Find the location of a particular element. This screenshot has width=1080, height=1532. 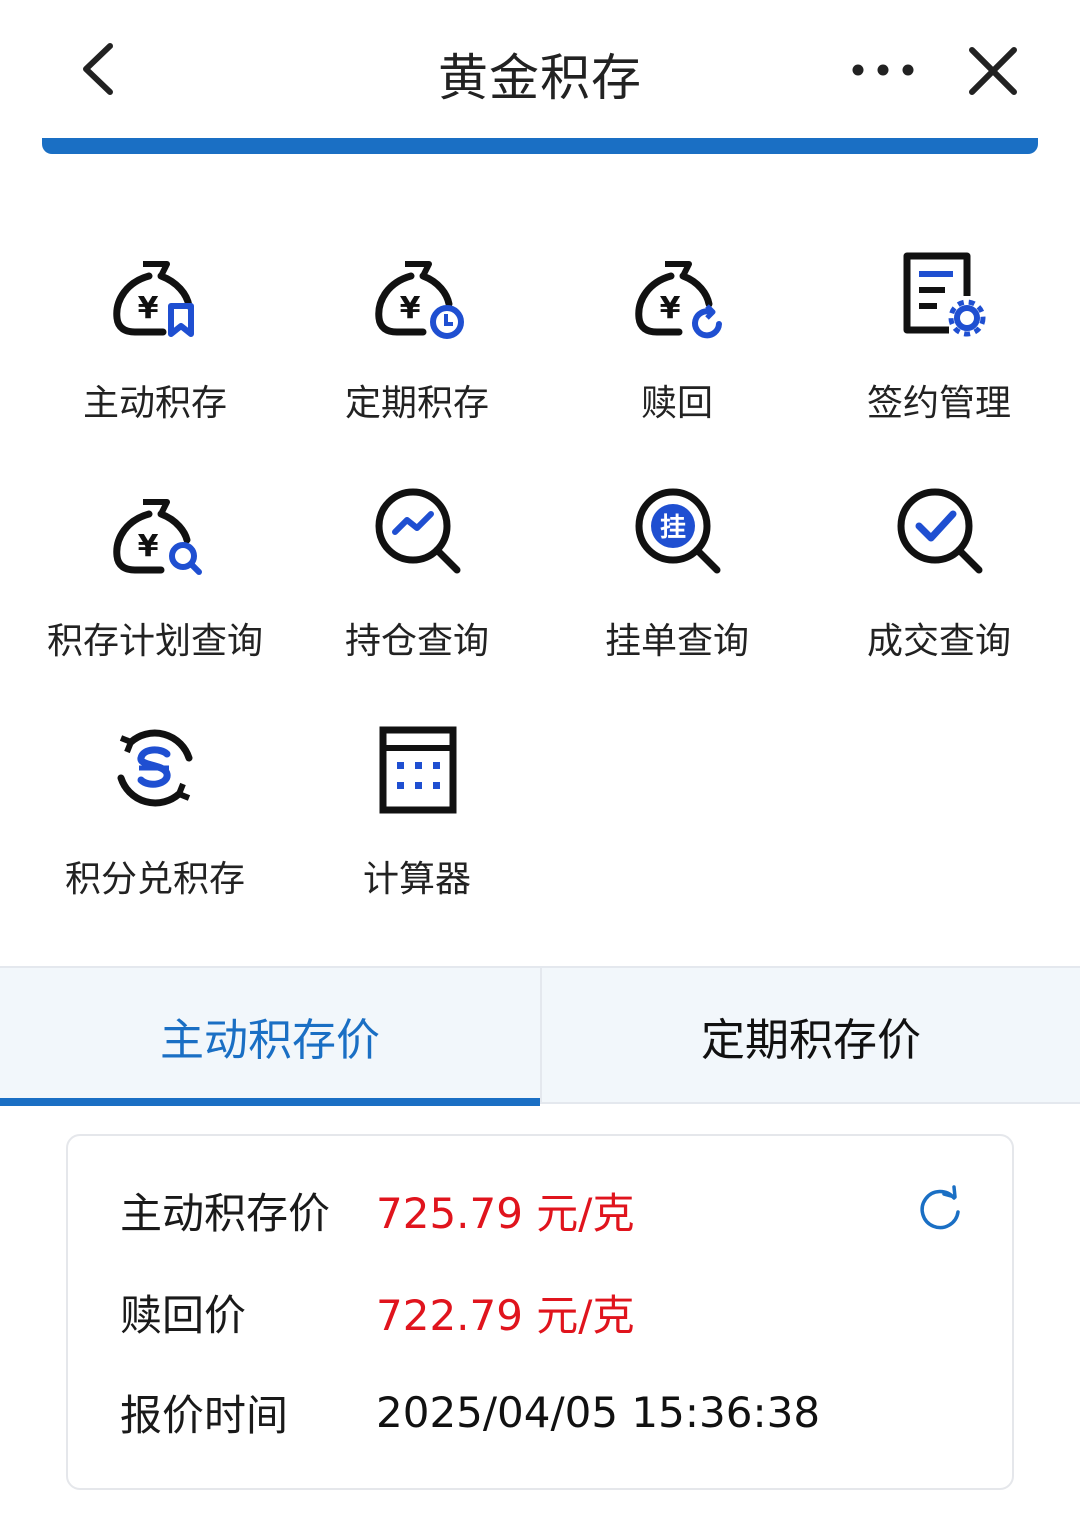

money-bag-bookmark-icon: ¥ is located at coordinates (153, 299).